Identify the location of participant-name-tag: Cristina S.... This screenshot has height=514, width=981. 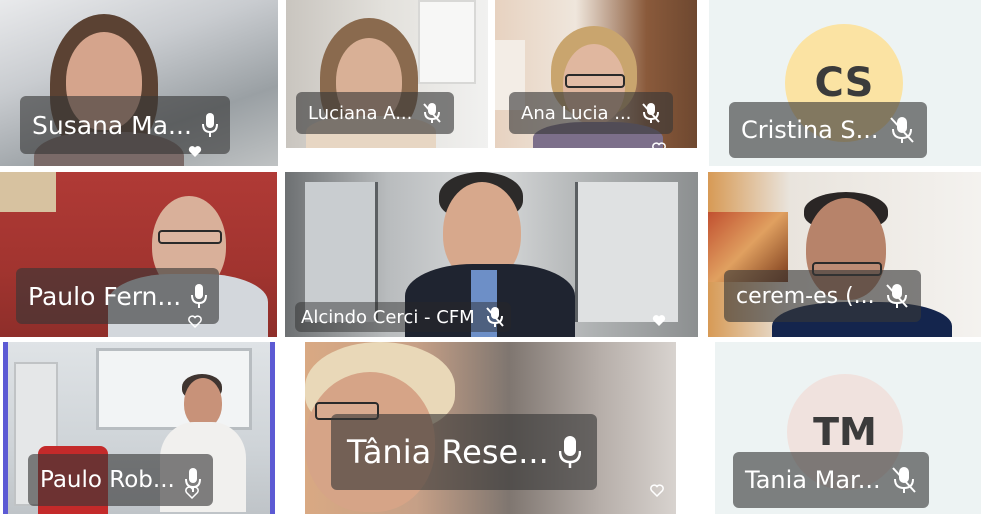
(828, 130).